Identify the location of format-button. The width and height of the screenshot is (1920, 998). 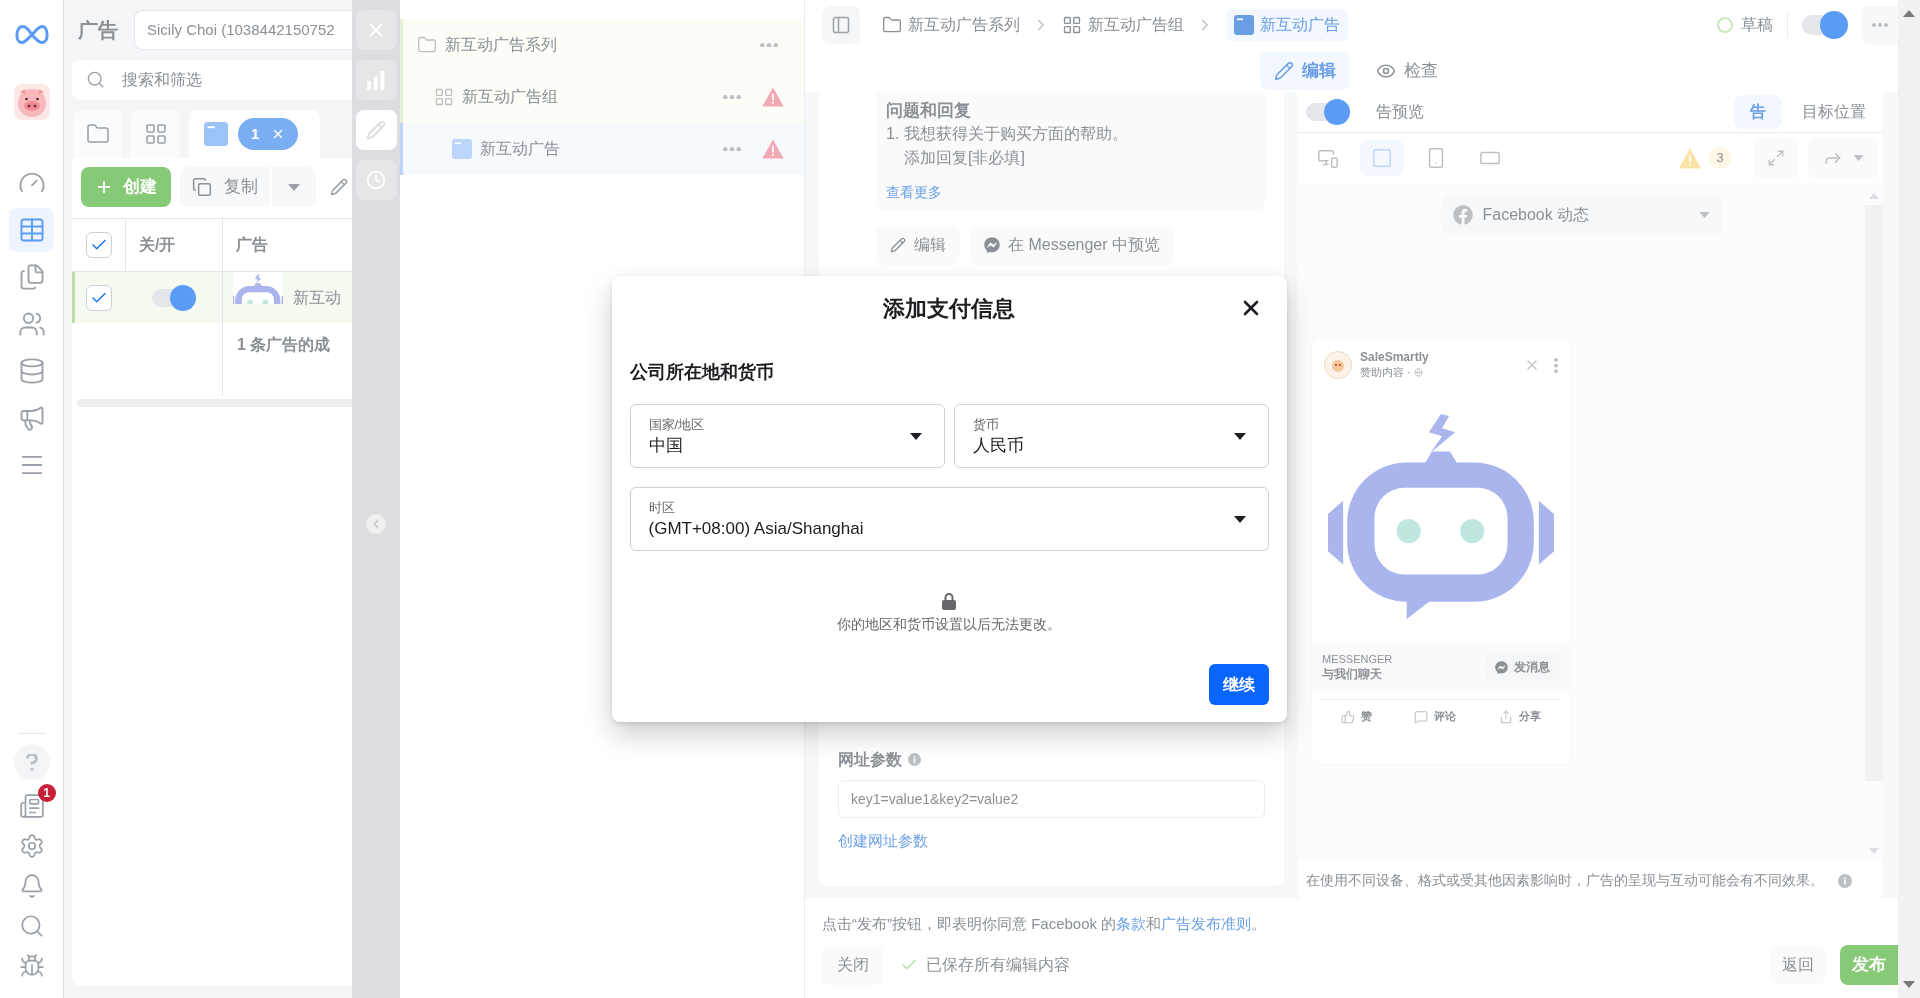
(1382, 158).